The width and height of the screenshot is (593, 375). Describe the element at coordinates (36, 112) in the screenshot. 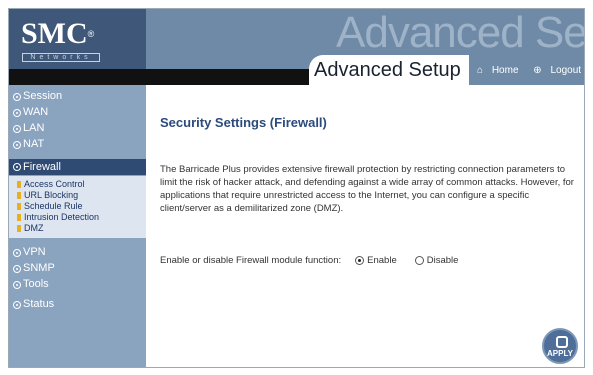

I see `sidebar-item-label: WAN` at that location.